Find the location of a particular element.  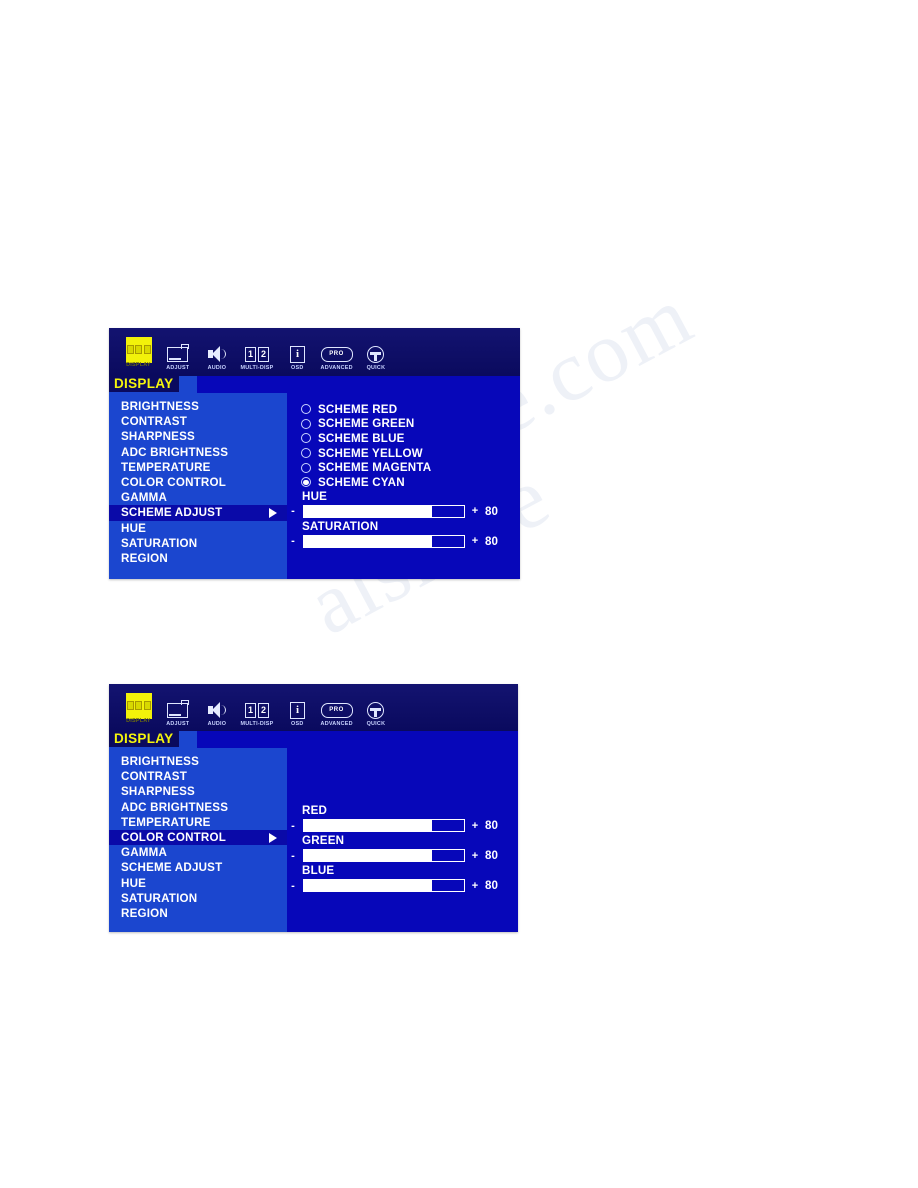

multi-display-box-2: 2 is located at coordinates (263, 710).